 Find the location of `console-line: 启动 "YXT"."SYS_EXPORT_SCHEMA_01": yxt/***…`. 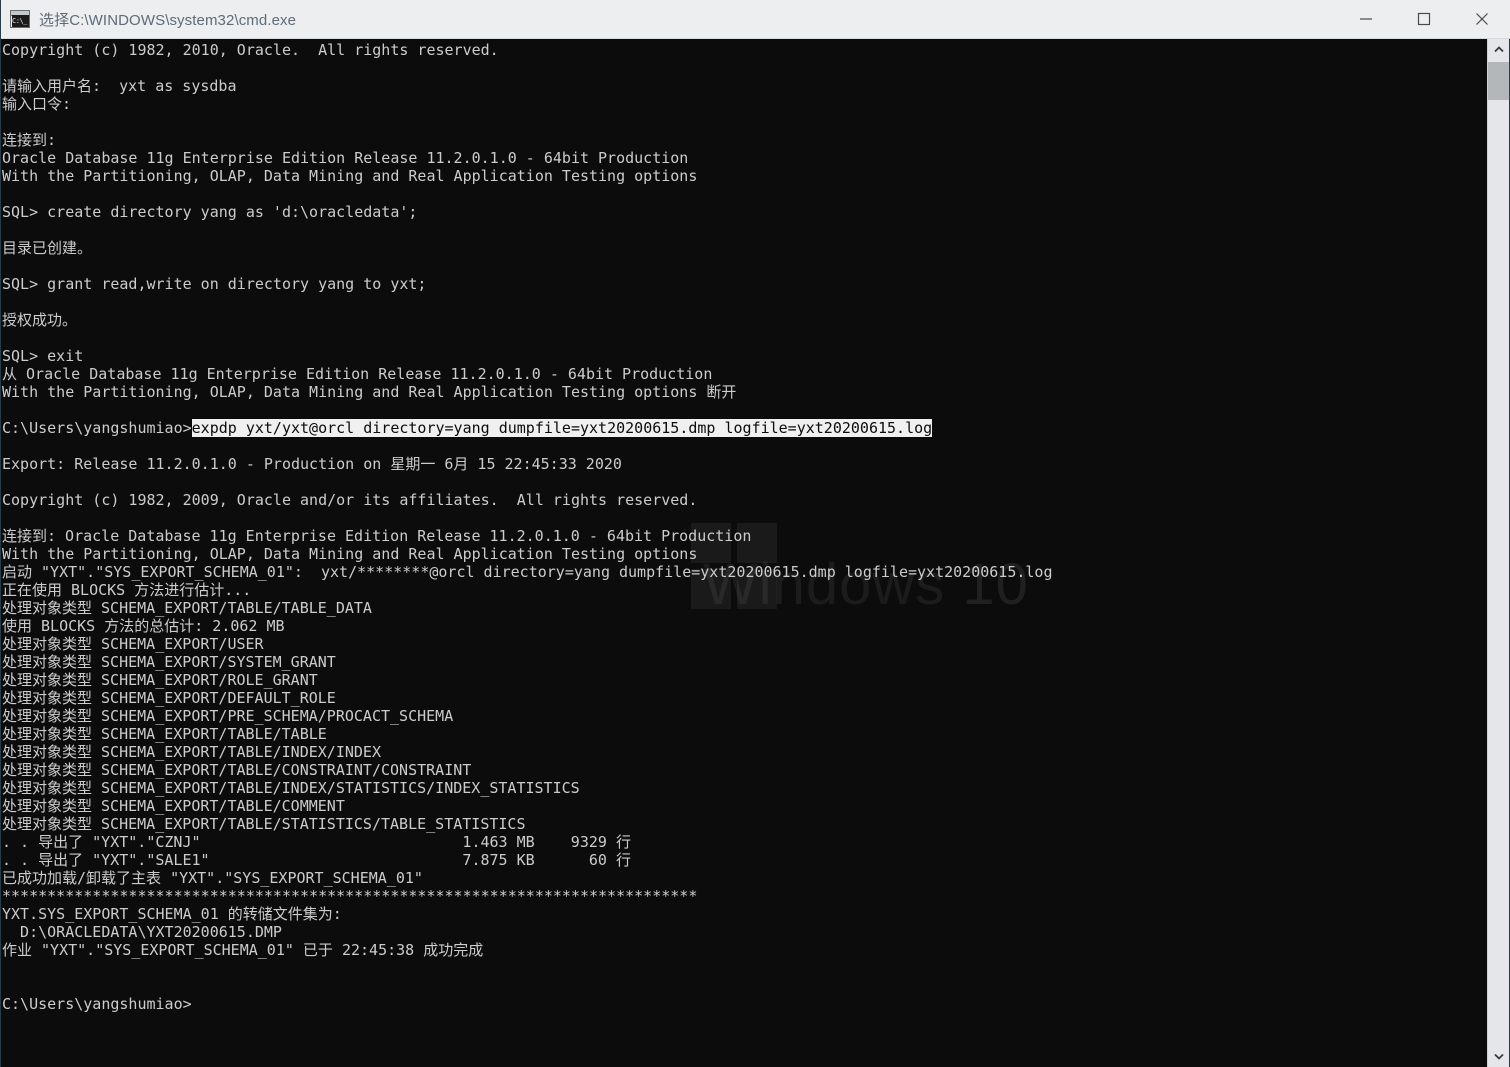

console-line: 启动 "YXT"."SYS_EXPORT_SCHEMA_01": yxt/***… is located at coordinates (527, 572).